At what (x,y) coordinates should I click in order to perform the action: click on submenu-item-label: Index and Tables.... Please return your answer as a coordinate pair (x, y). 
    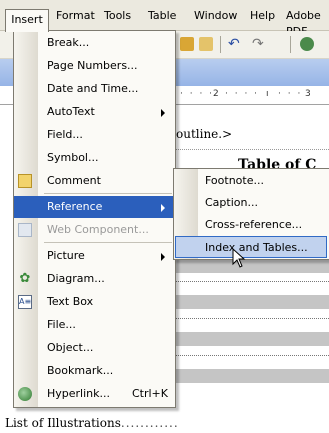
    Looking at the image, I should click on (256, 247).